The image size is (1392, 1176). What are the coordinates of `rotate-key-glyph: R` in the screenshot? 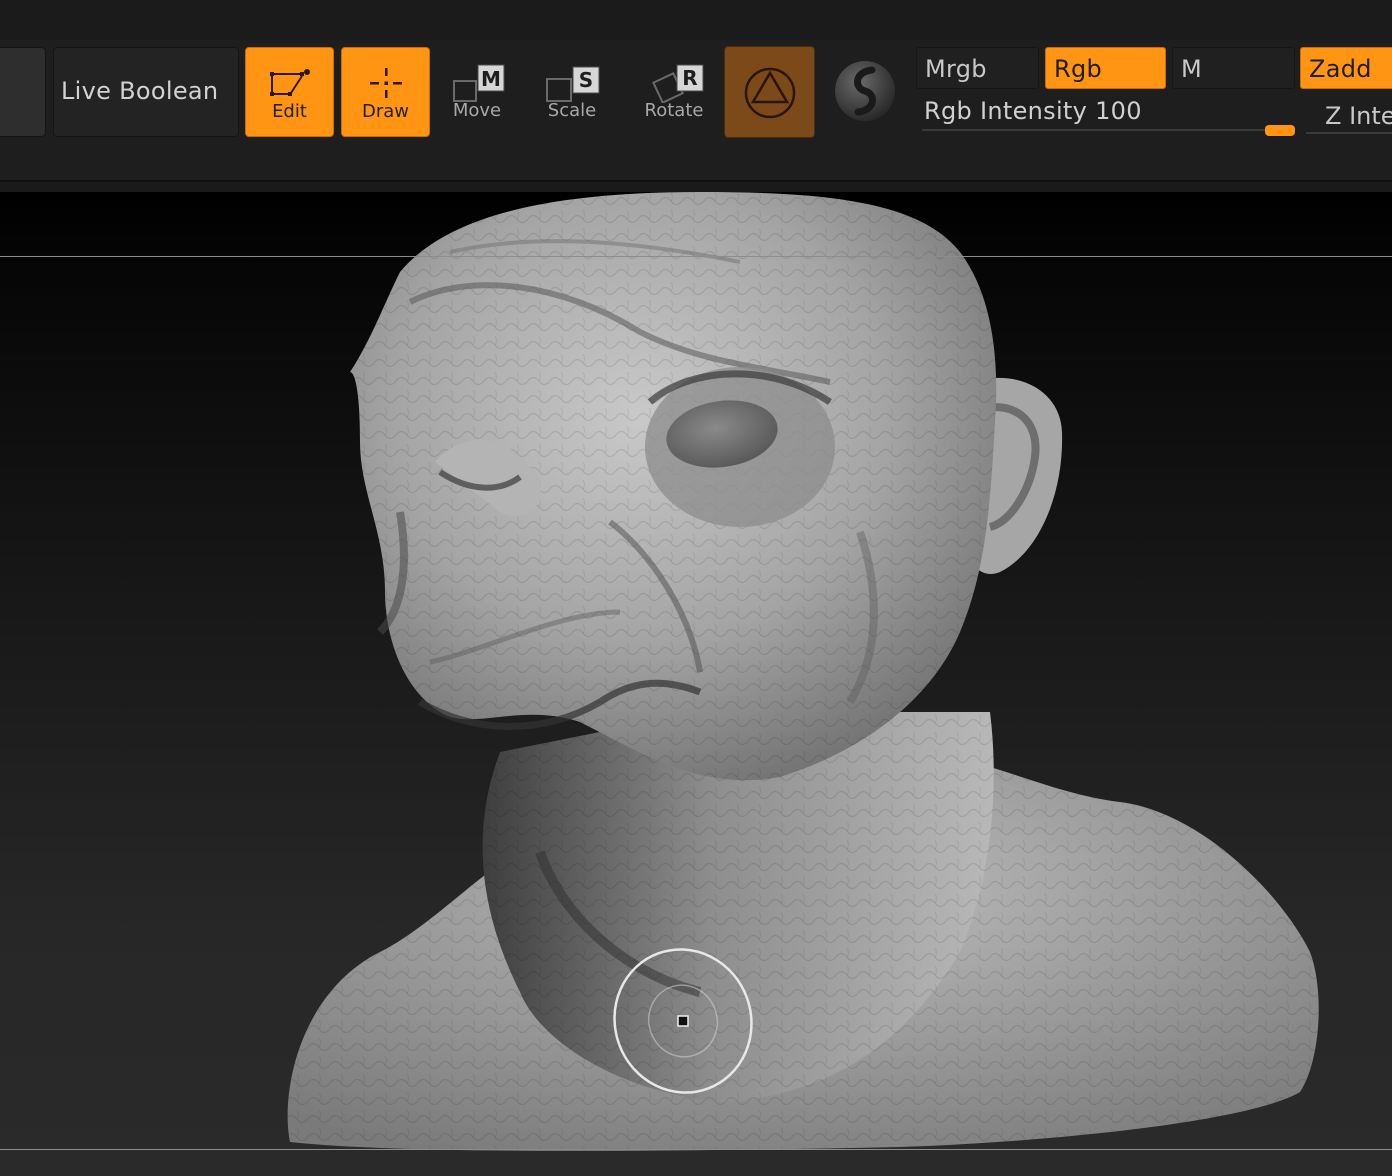 It's located at (689, 78).